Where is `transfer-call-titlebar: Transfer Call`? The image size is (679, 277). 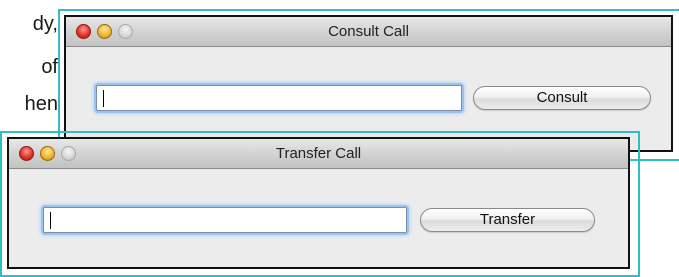
transfer-call-titlebar: Transfer Call is located at coordinates (318, 154).